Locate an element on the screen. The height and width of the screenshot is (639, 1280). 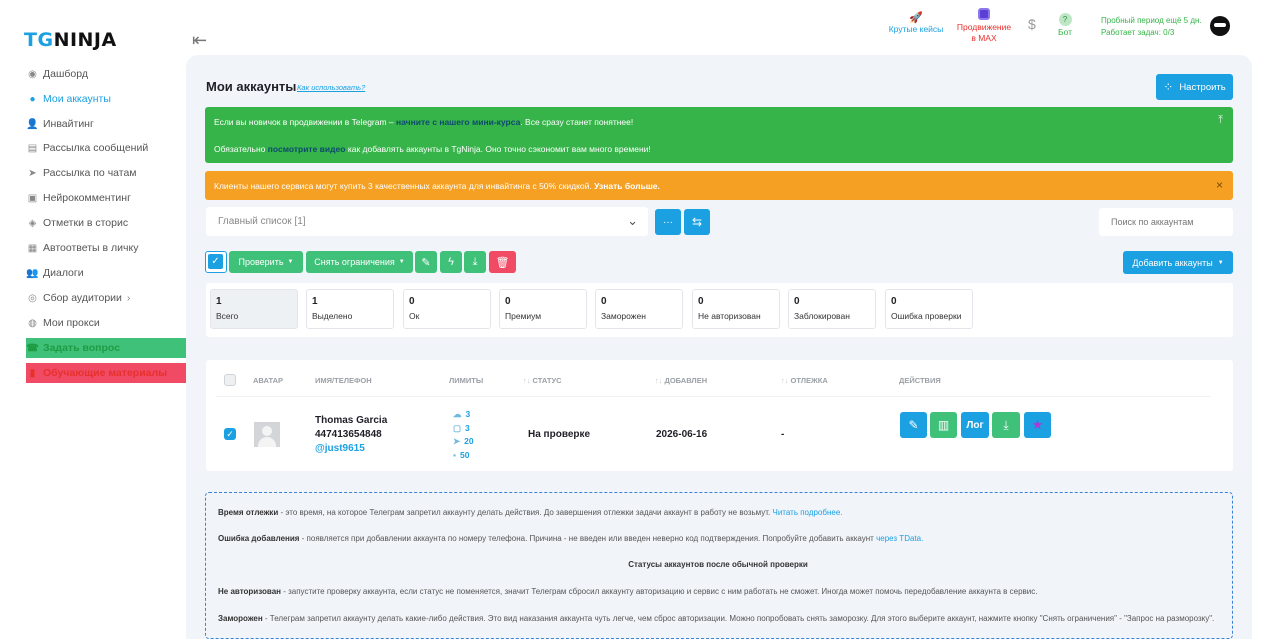
cool-cases-link: 🚀 Крутые кейсы is located at coordinates (916, 24).